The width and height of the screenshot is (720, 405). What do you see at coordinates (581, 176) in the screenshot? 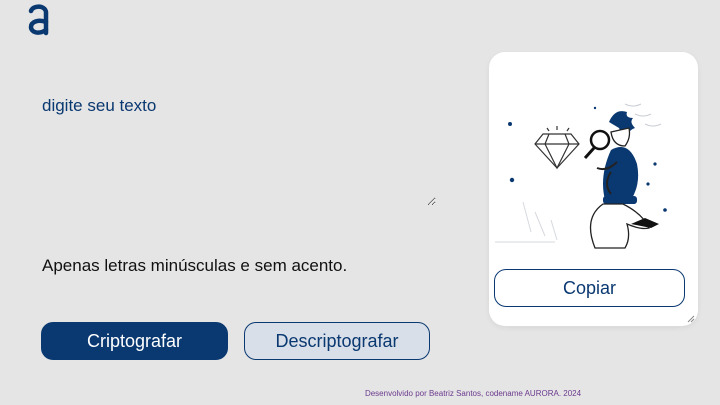
I see `person-with-magnifier-illustration` at bounding box center [581, 176].